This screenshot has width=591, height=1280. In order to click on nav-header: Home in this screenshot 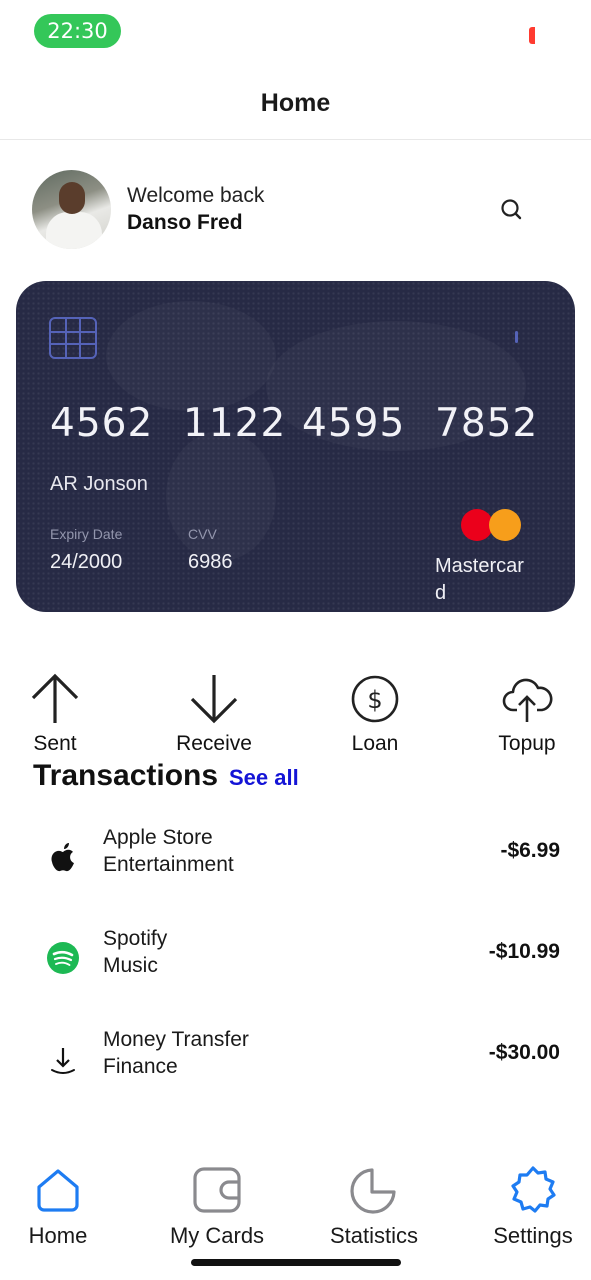, I will do `click(295, 101)`.